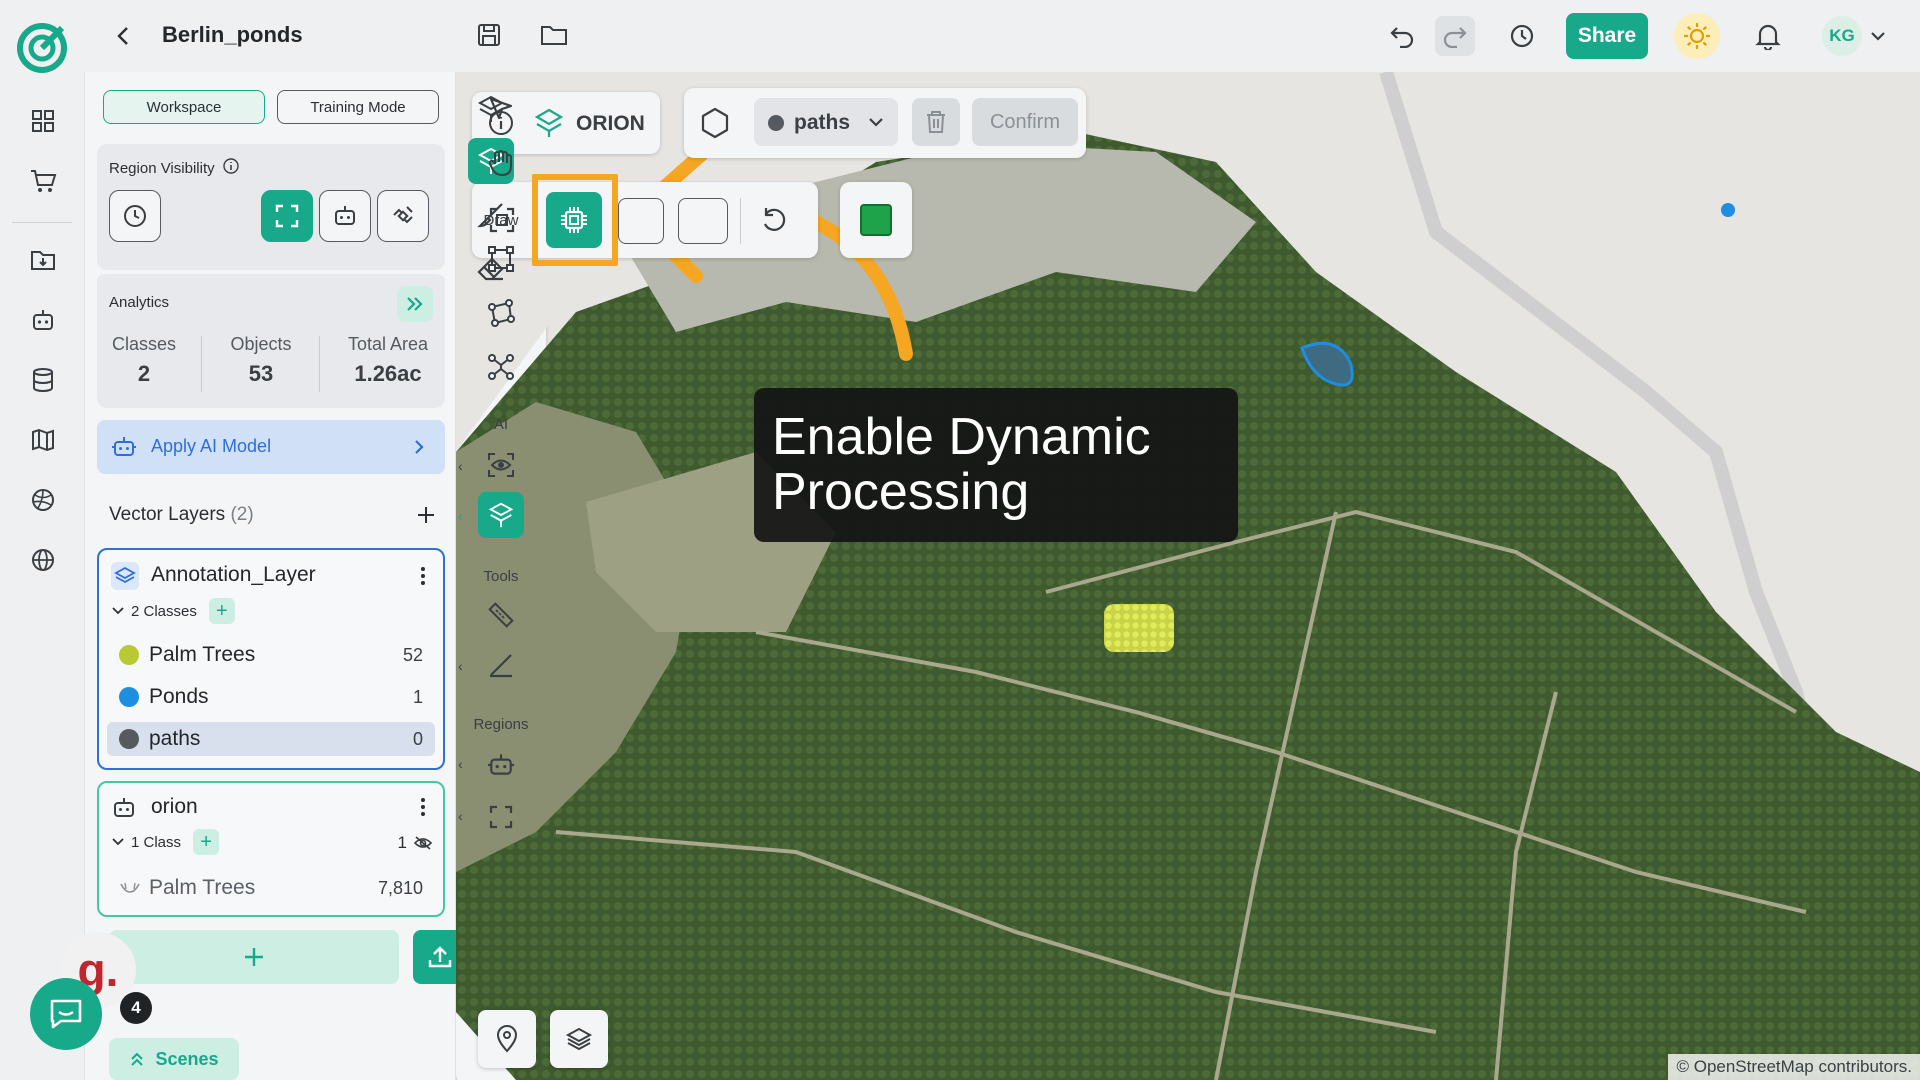 The width and height of the screenshot is (1920, 1080). What do you see at coordinates (419, 449) in the screenshot?
I see `chevron-right-icon` at bounding box center [419, 449].